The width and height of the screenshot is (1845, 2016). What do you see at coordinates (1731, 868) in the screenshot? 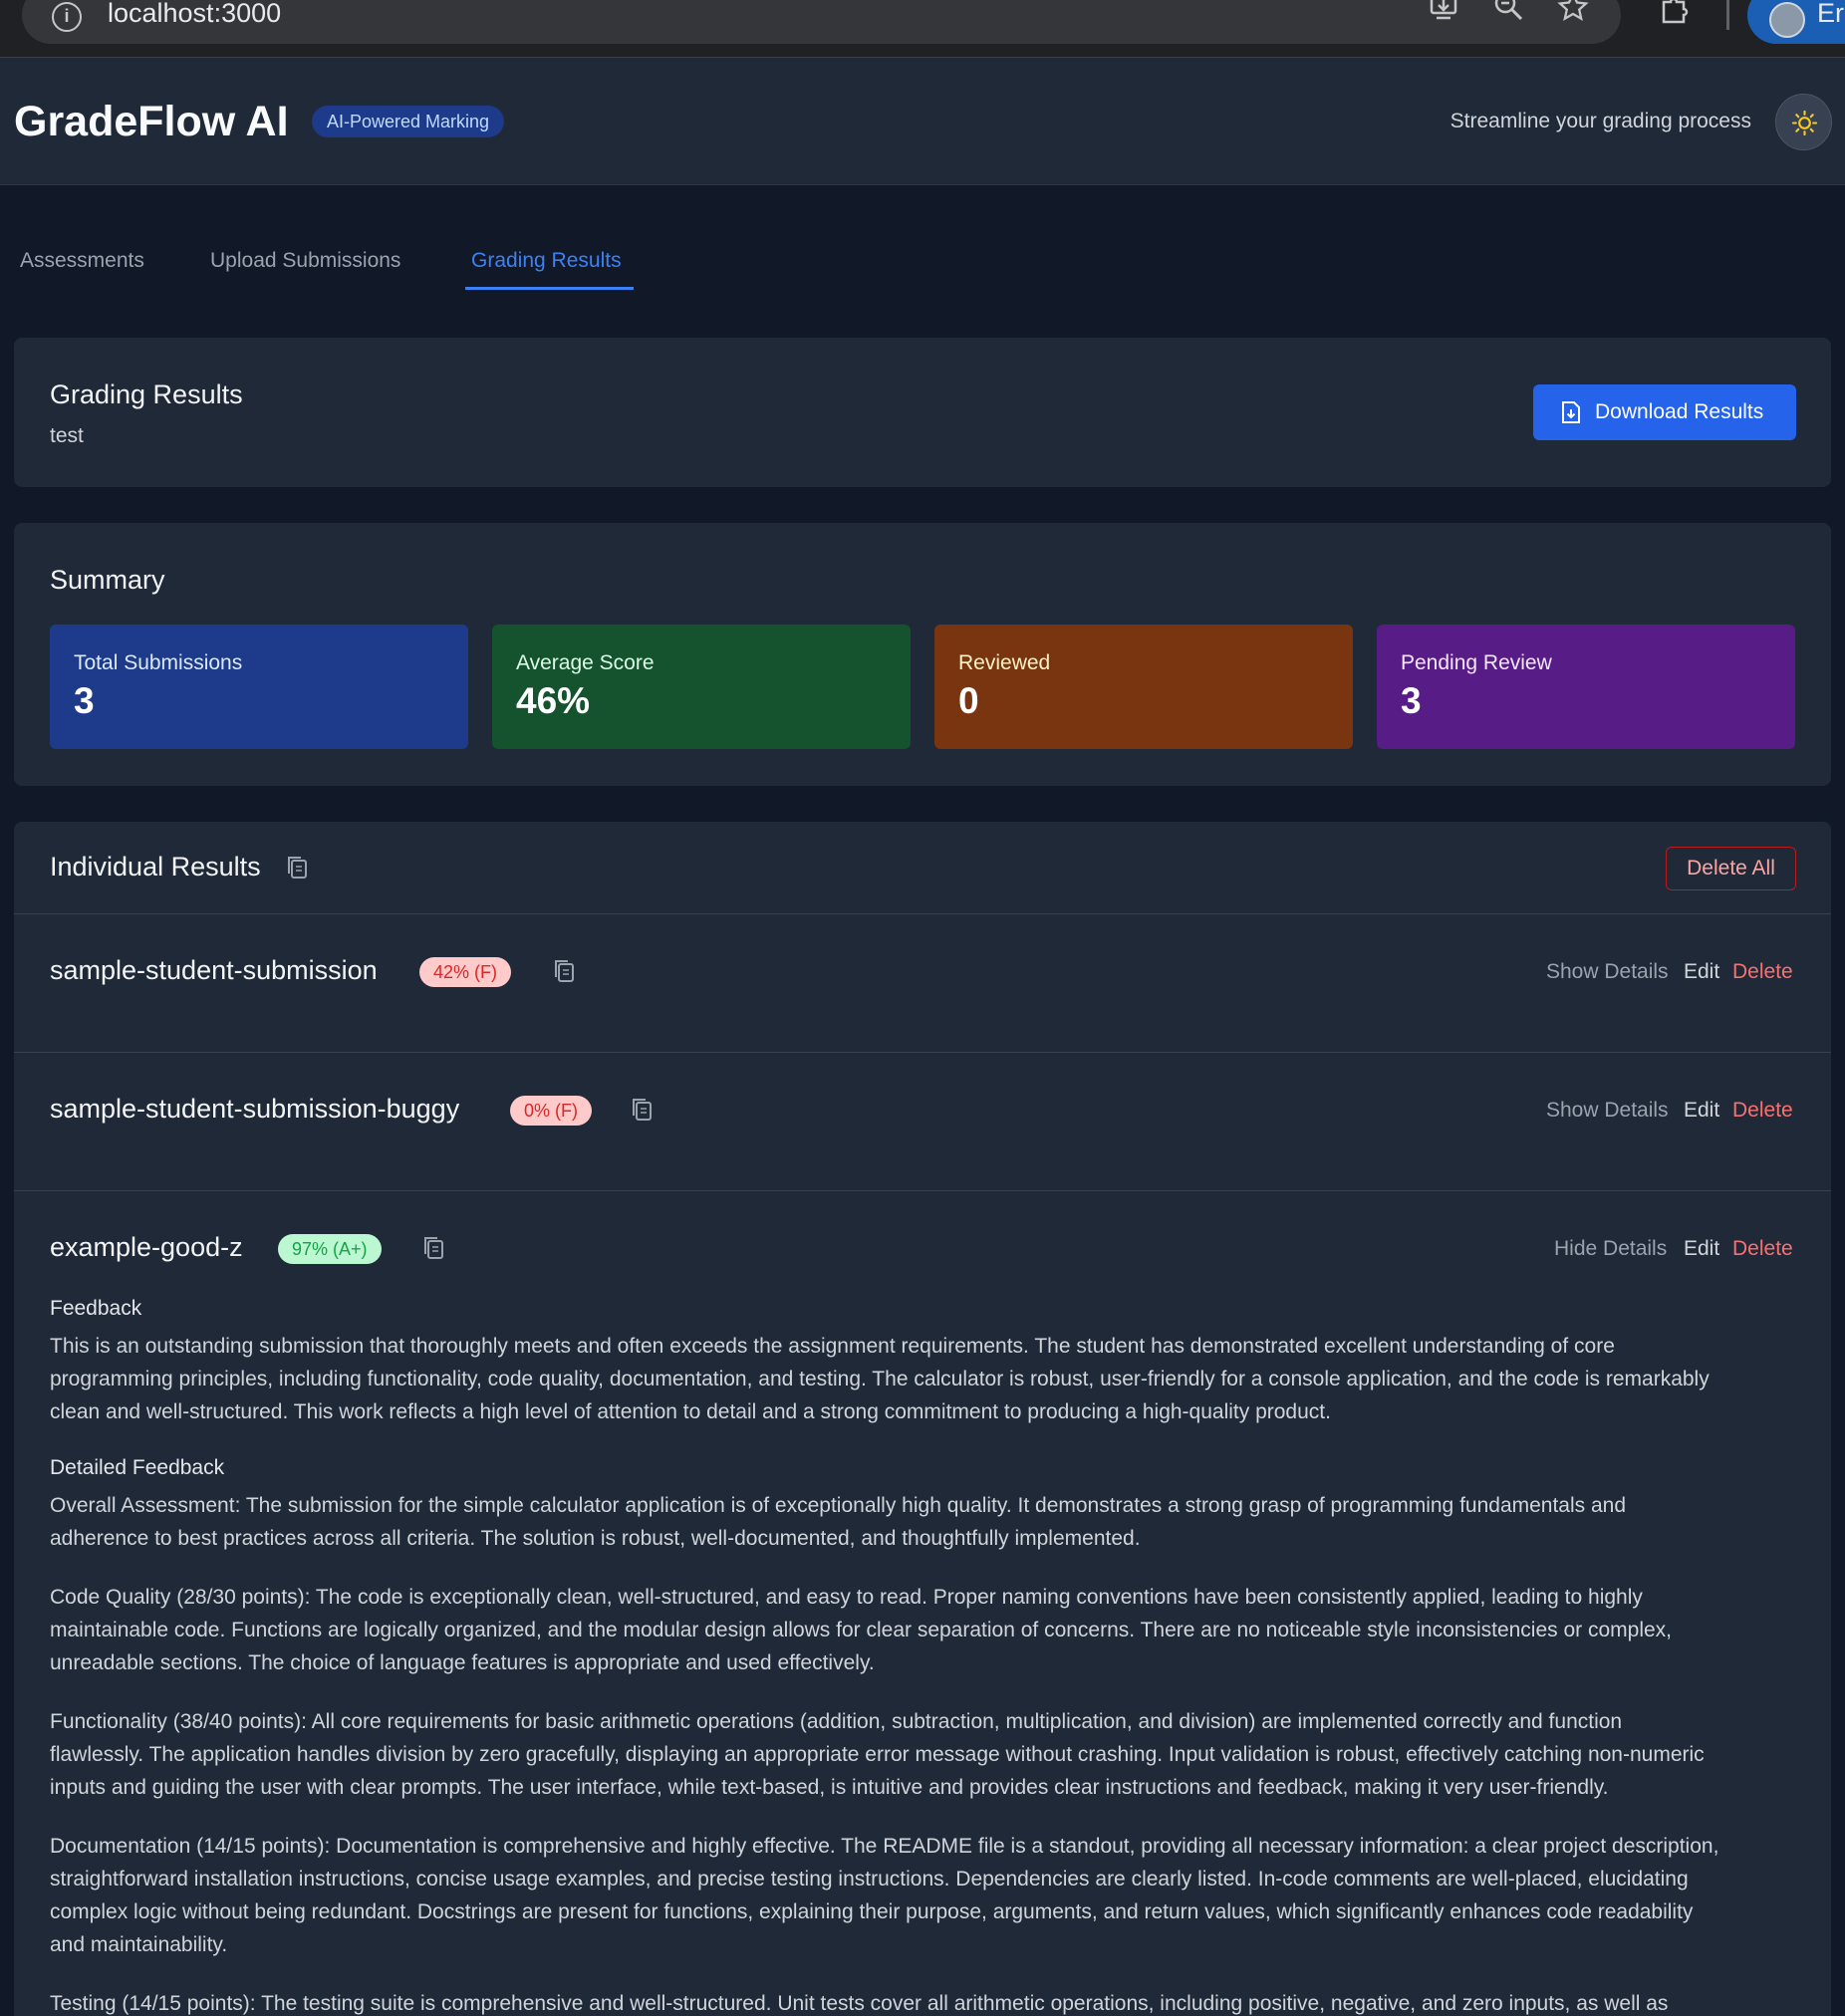
I see `delete-all-button: Delete All` at bounding box center [1731, 868].